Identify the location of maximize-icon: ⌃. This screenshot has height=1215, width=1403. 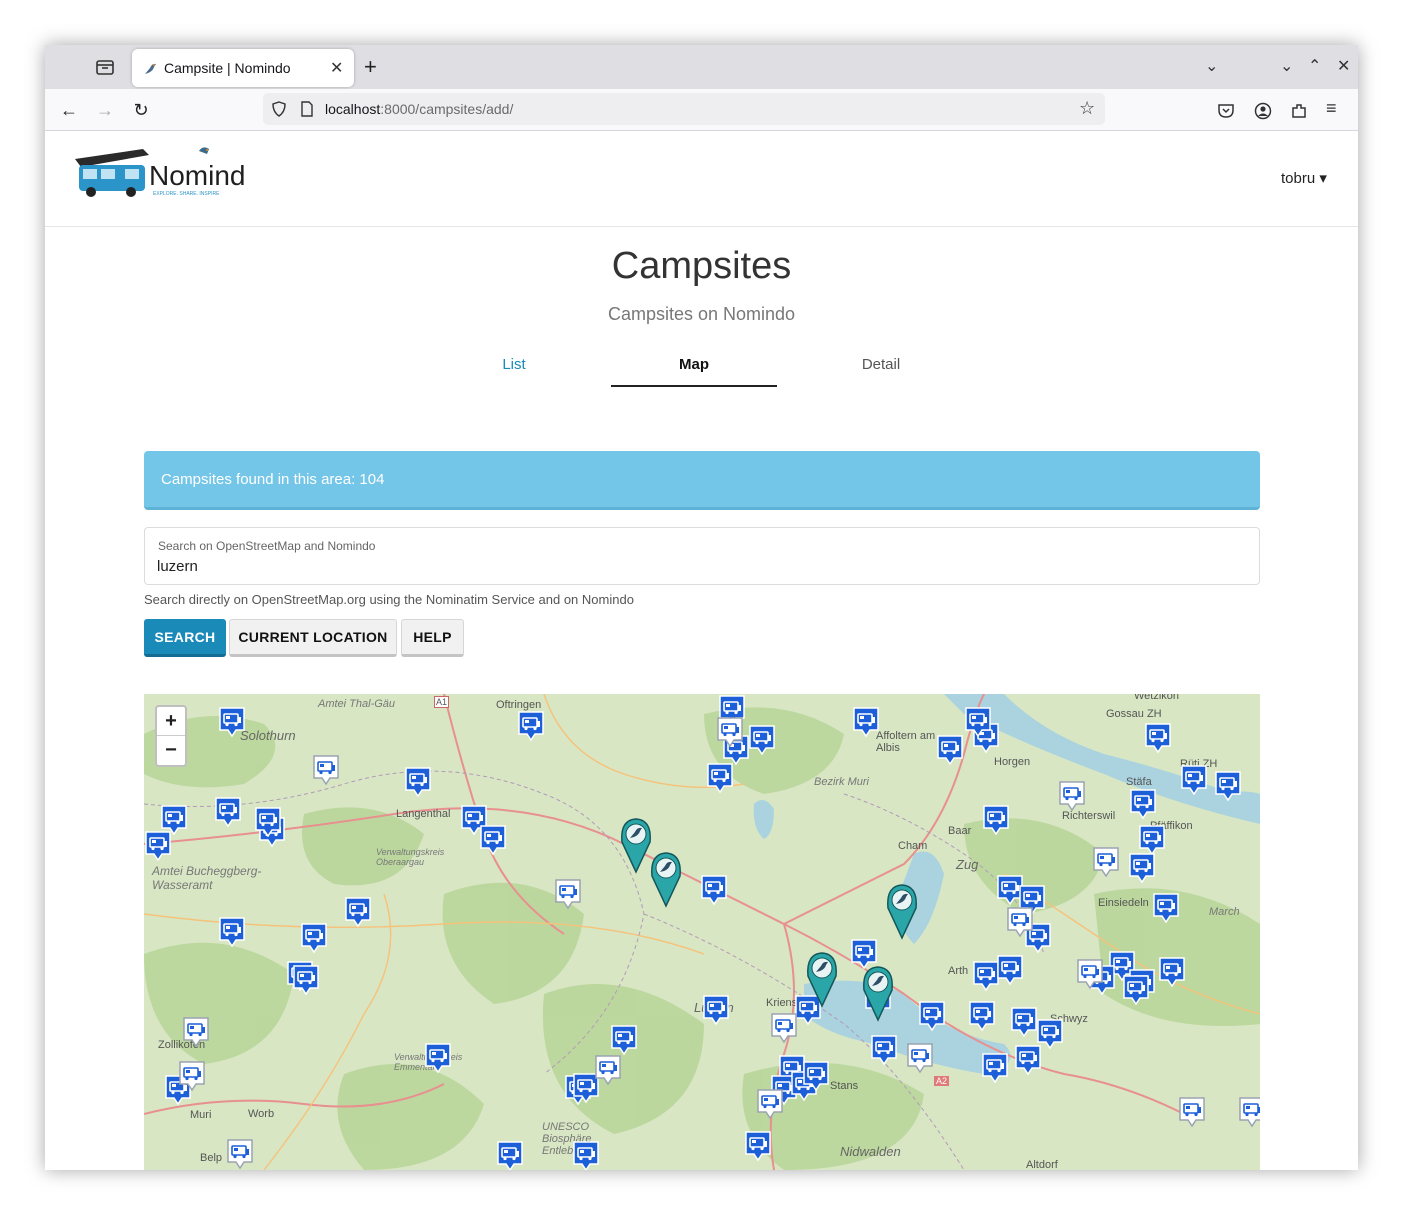
(1314, 66).